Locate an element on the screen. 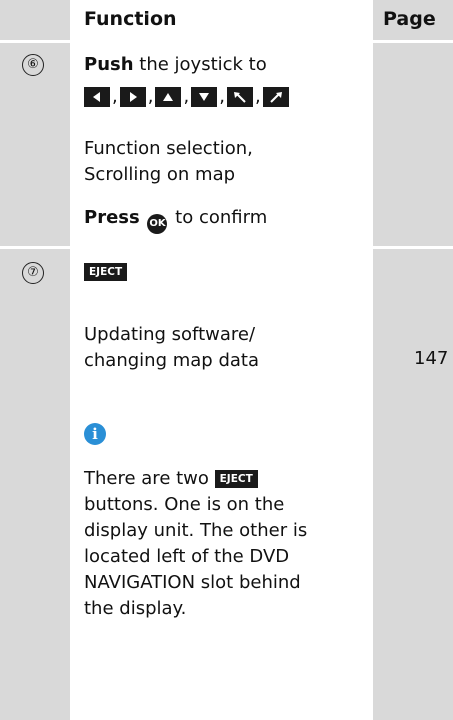 The width and height of the screenshot is (453, 720). eject-row: EJECT is located at coordinates (106, 272).